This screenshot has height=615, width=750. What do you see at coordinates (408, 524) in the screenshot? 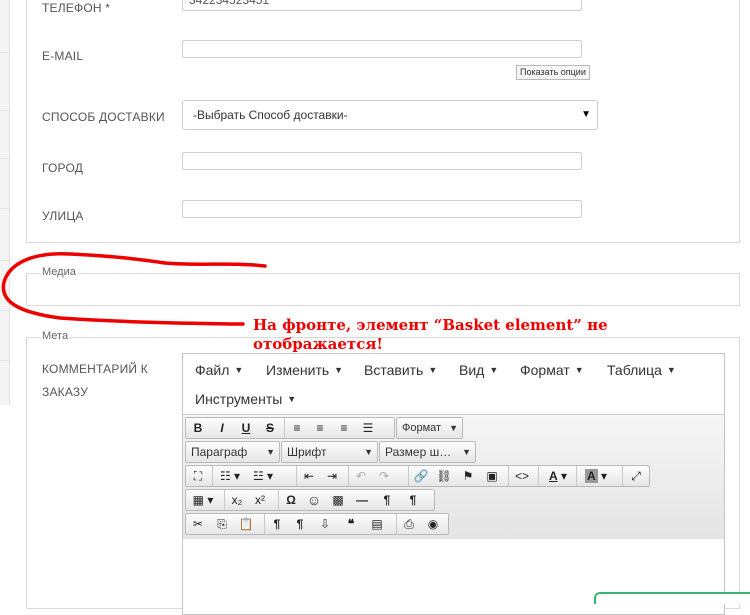
I see `print-icon: ⎙` at bounding box center [408, 524].